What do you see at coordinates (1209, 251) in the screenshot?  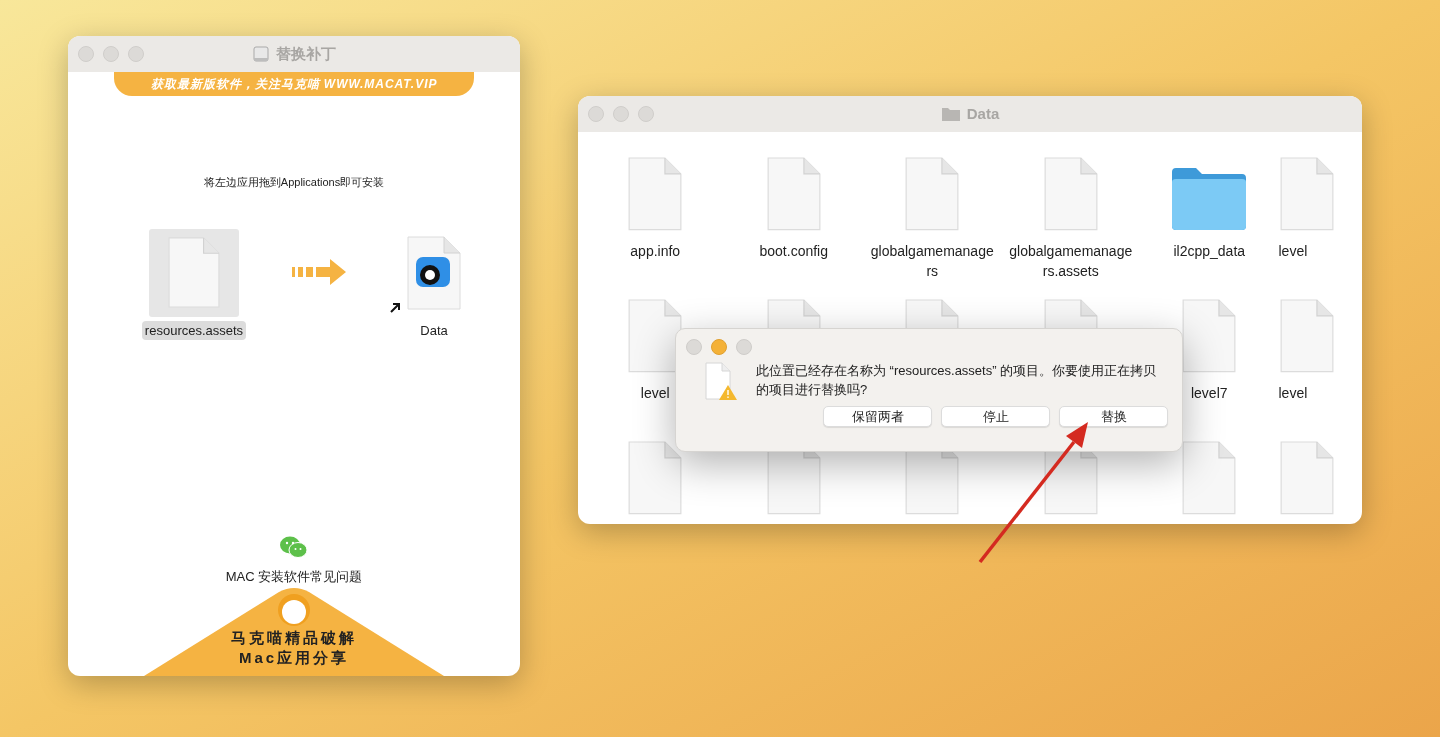 I see `file-name: il2cpp_data` at bounding box center [1209, 251].